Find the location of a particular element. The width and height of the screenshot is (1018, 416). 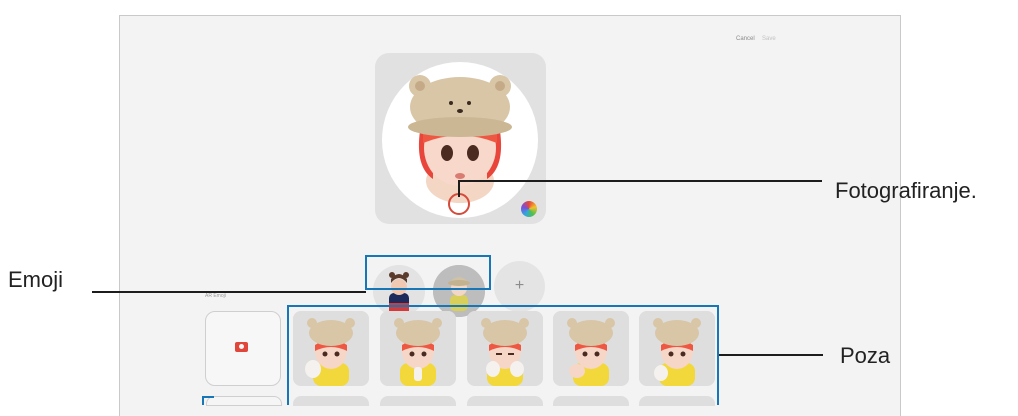

pose-callout-box is located at coordinates (503, 355).